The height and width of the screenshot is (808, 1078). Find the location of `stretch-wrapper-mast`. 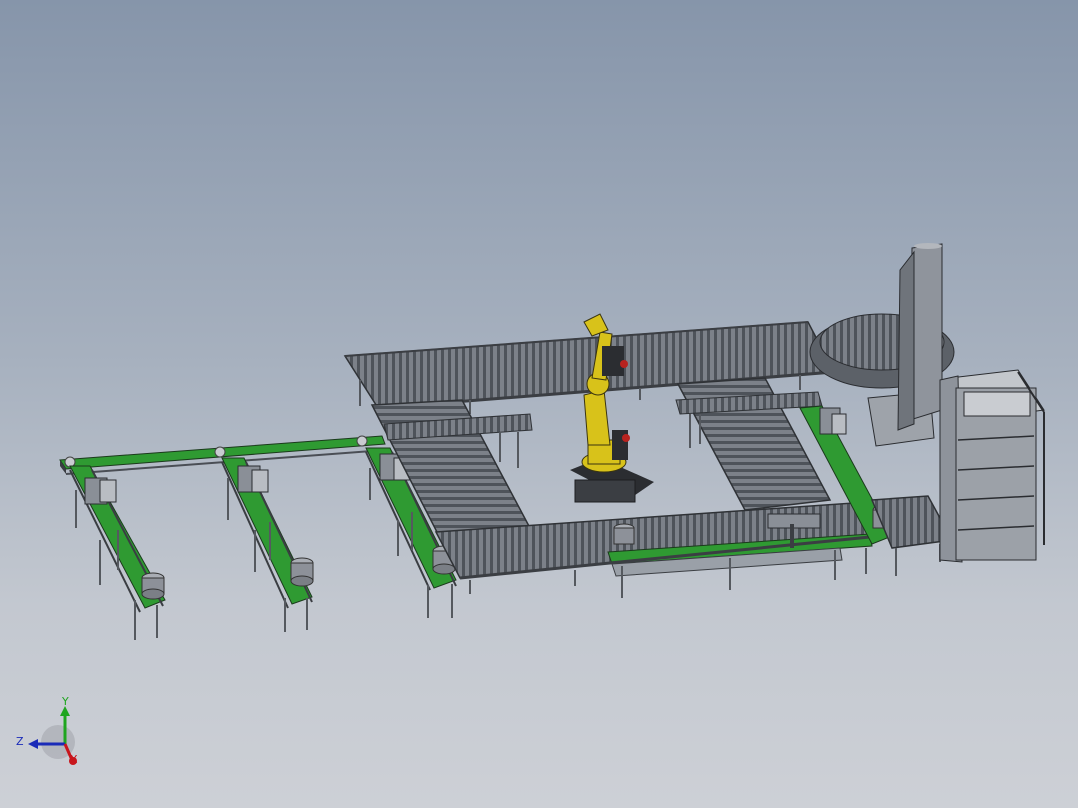

stretch-wrapper-mast is located at coordinates (920, 337).